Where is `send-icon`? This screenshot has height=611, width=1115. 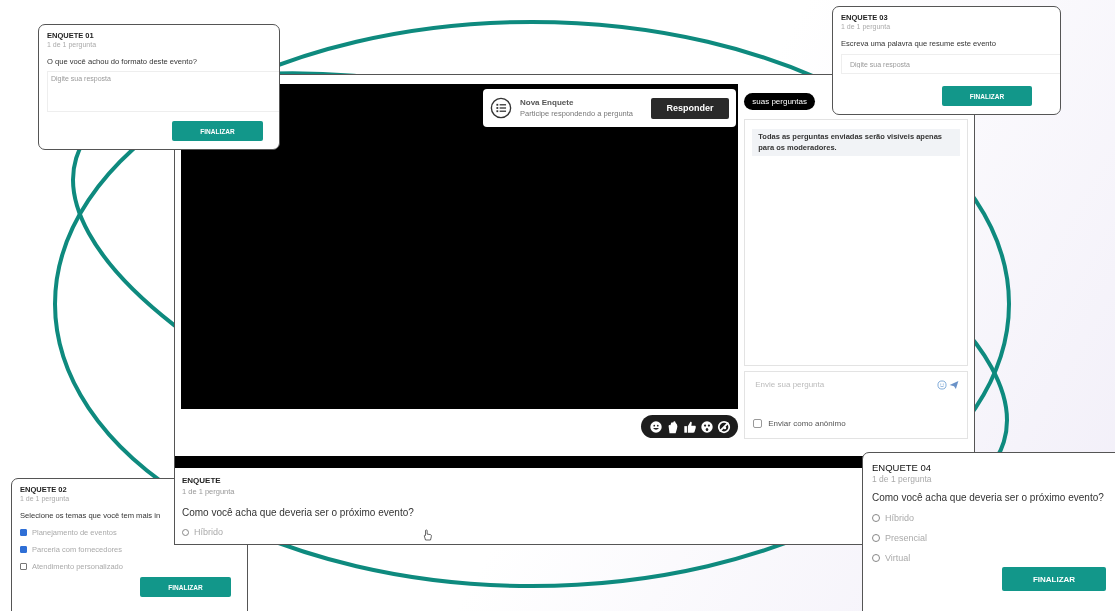 send-icon is located at coordinates (954, 384).